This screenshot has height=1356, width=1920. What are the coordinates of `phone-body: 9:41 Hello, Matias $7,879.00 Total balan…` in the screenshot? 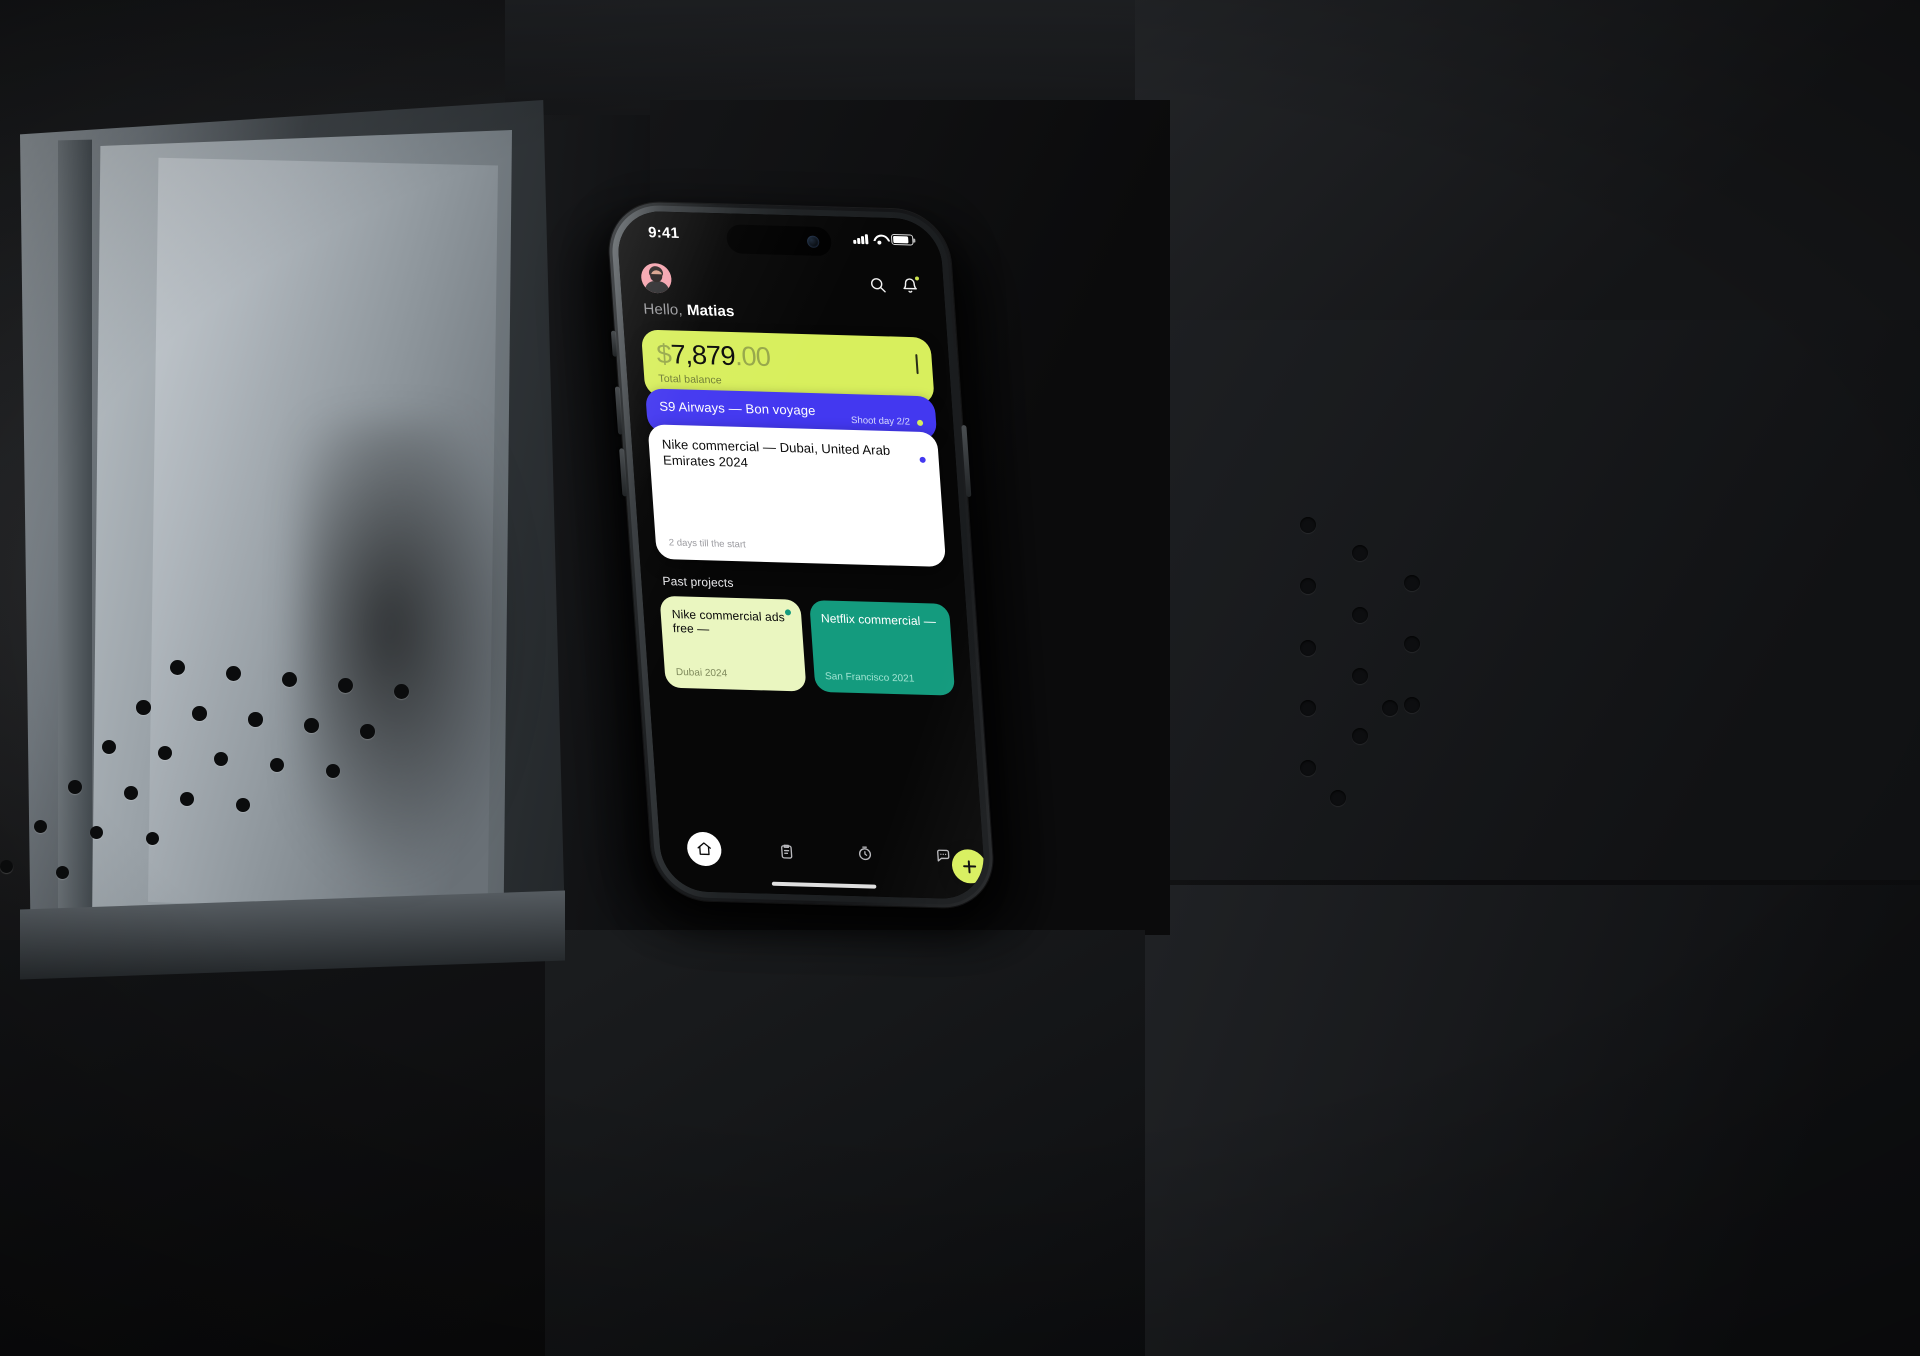 It's located at (801, 555).